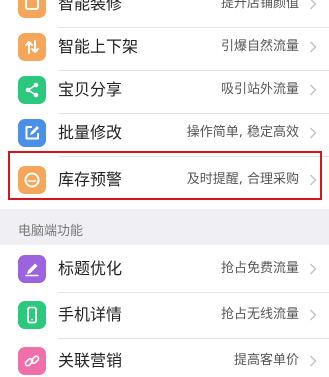  I want to click on pen-icon, so click(32, 269).